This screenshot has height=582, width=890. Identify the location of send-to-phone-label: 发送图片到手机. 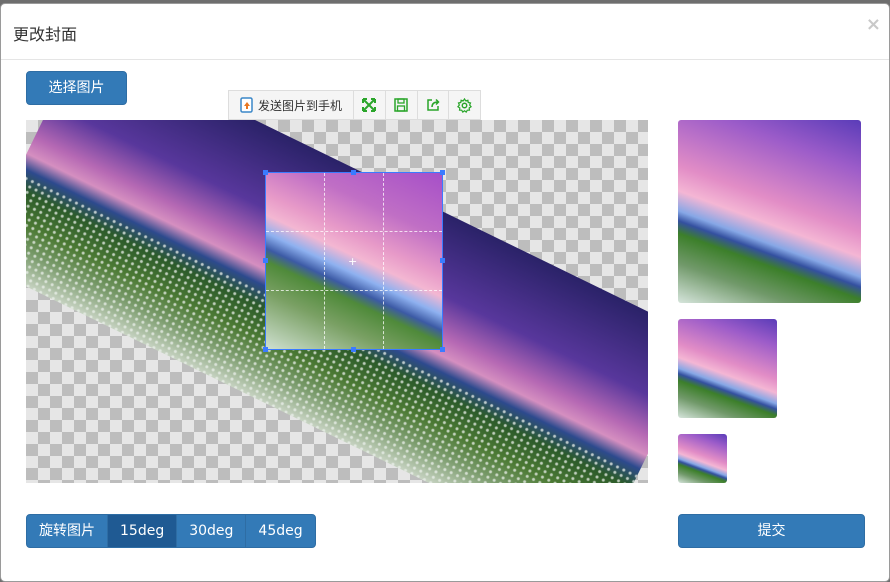
(299, 105).